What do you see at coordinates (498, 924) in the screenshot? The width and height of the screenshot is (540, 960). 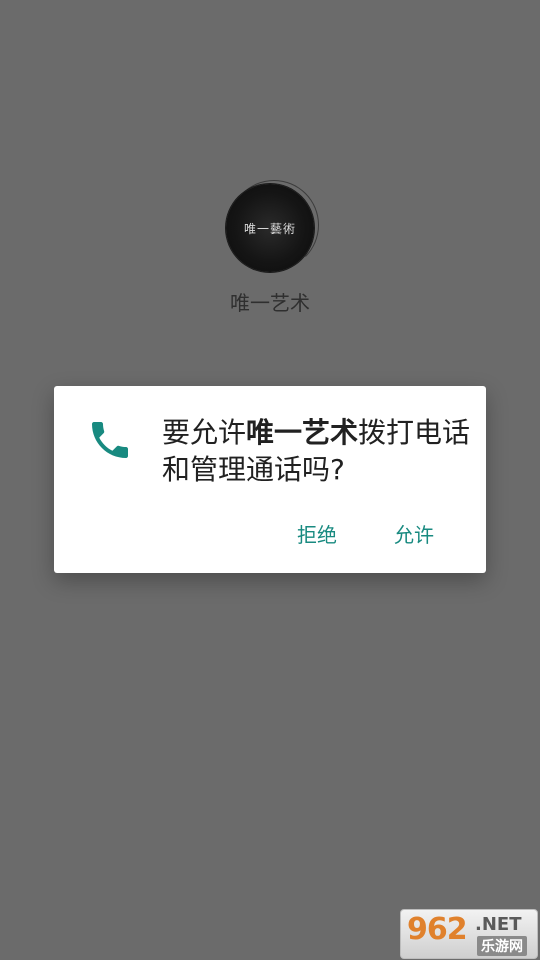 I see `watermark-suffix: .NET` at bounding box center [498, 924].